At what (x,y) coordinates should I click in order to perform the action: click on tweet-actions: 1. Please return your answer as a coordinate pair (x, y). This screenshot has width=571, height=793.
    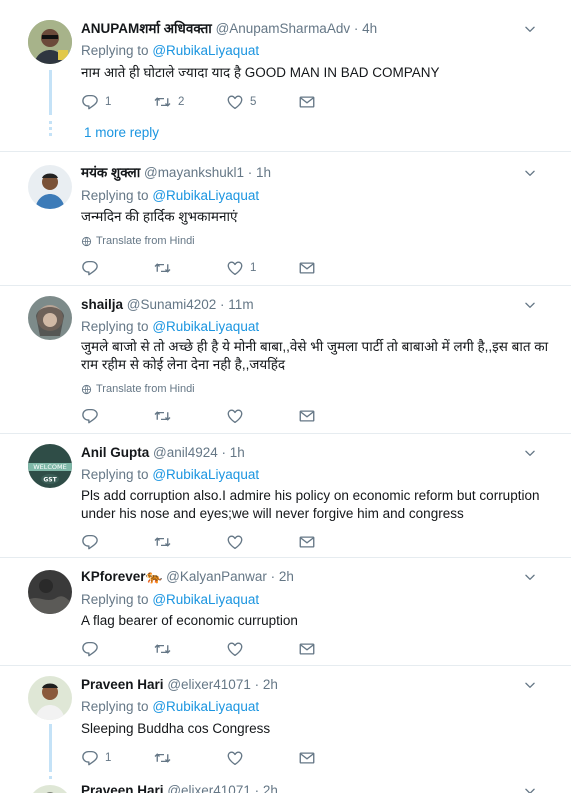
    Looking at the image, I should click on (211, 268).